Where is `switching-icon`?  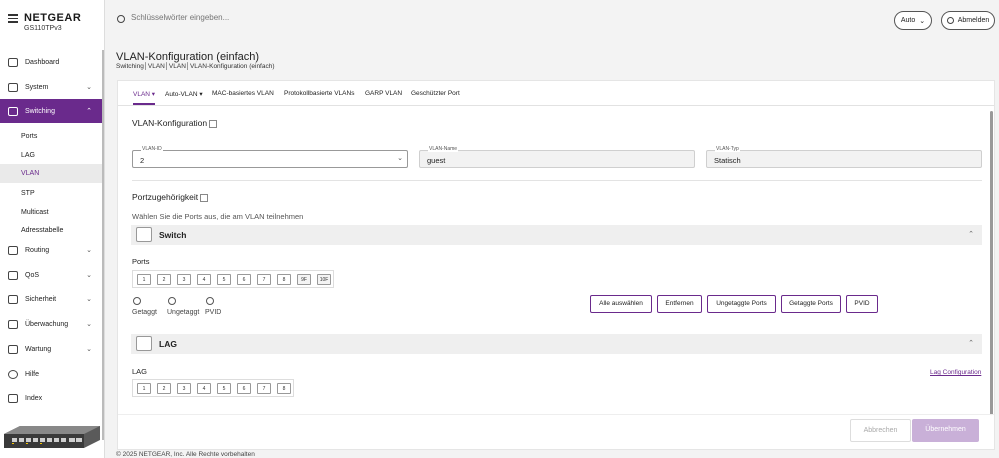 switching-icon is located at coordinates (13, 111).